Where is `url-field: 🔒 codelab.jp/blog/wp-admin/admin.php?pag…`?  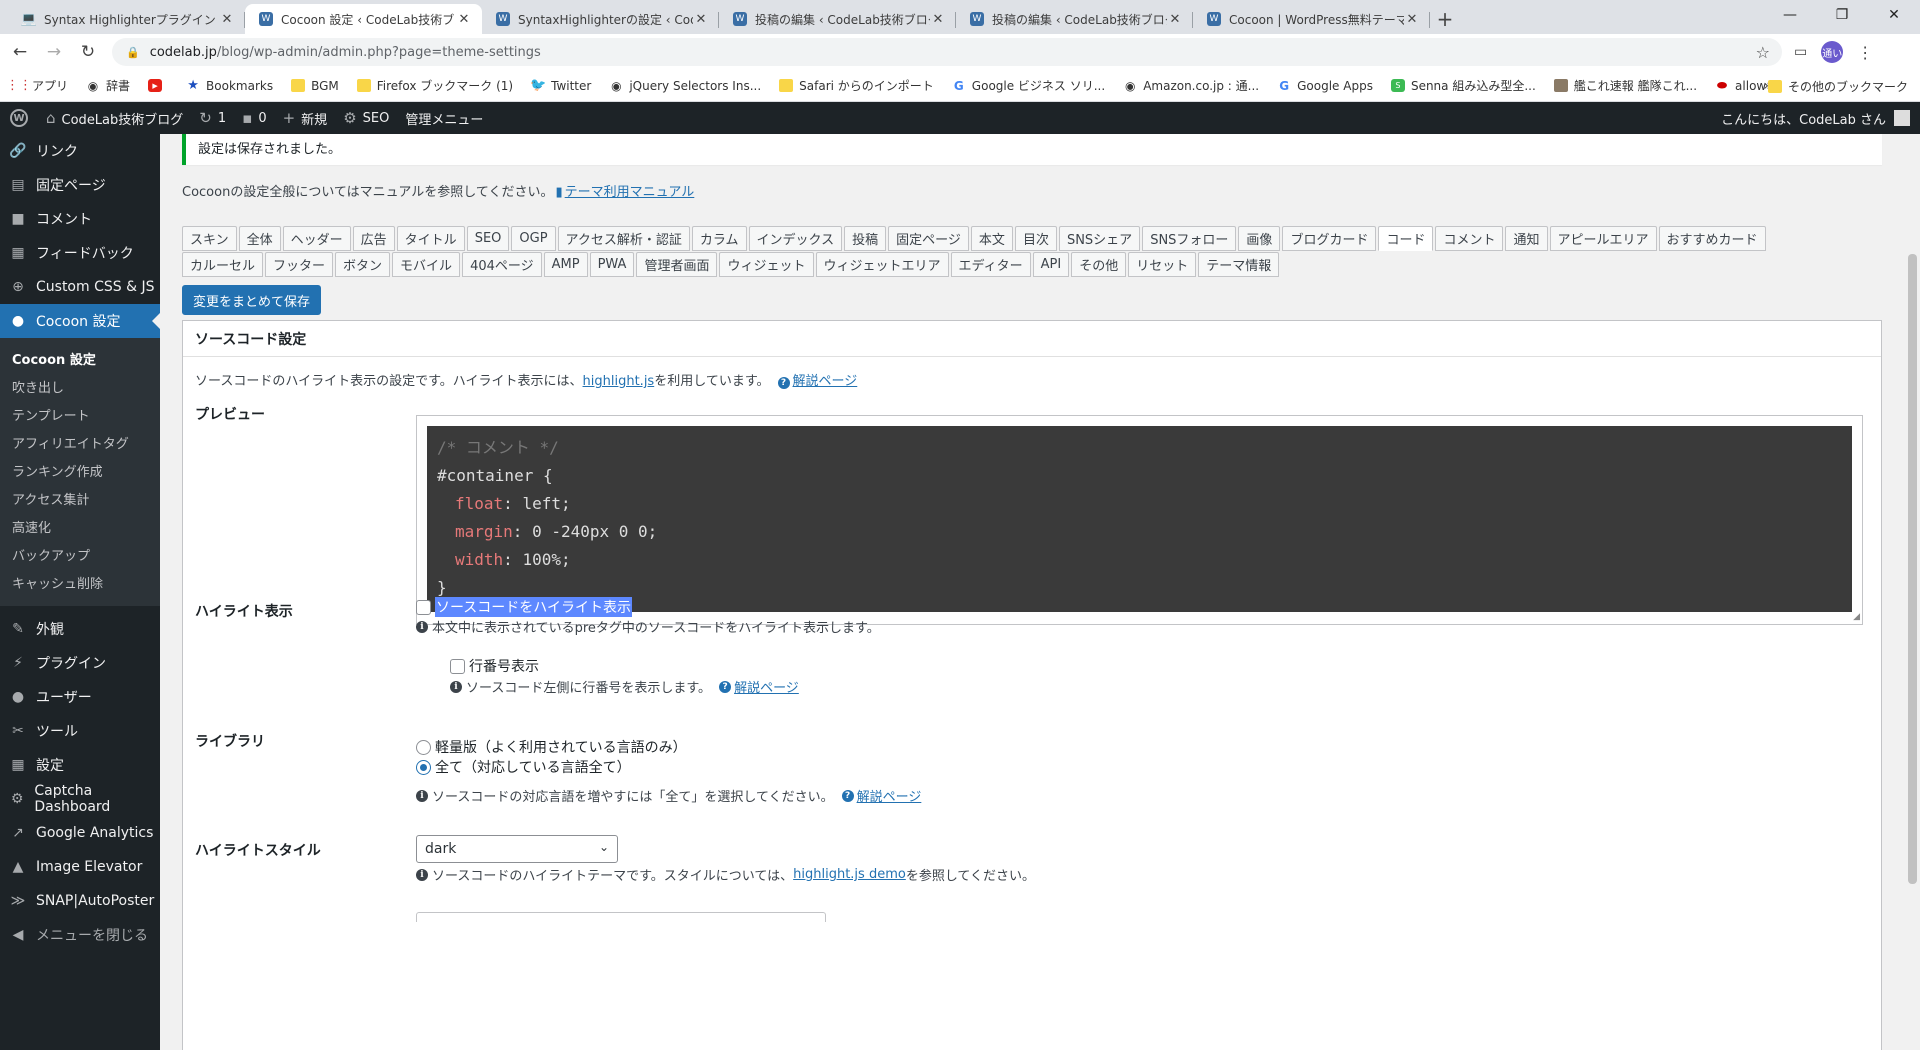
url-field: 🔒 codelab.jp/blog/wp-admin/admin.php?pag… is located at coordinates (947, 52).